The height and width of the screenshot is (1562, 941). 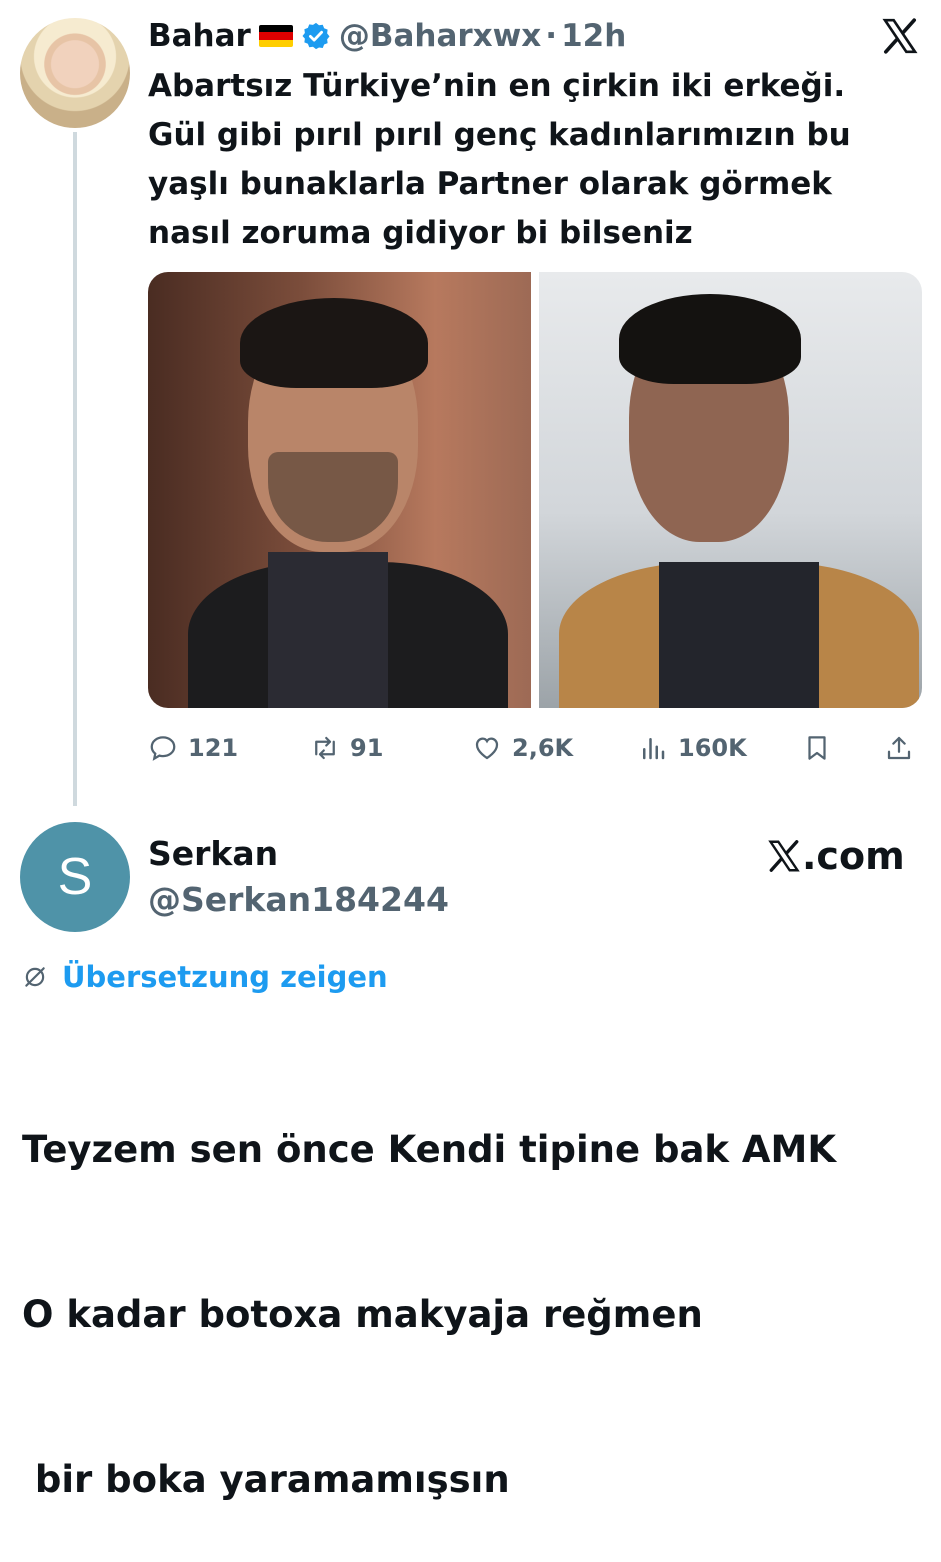 What do you see at coordinates (339, 490) in the screenshot?
I see `media-photo-left` at bounding box center [339, 490].